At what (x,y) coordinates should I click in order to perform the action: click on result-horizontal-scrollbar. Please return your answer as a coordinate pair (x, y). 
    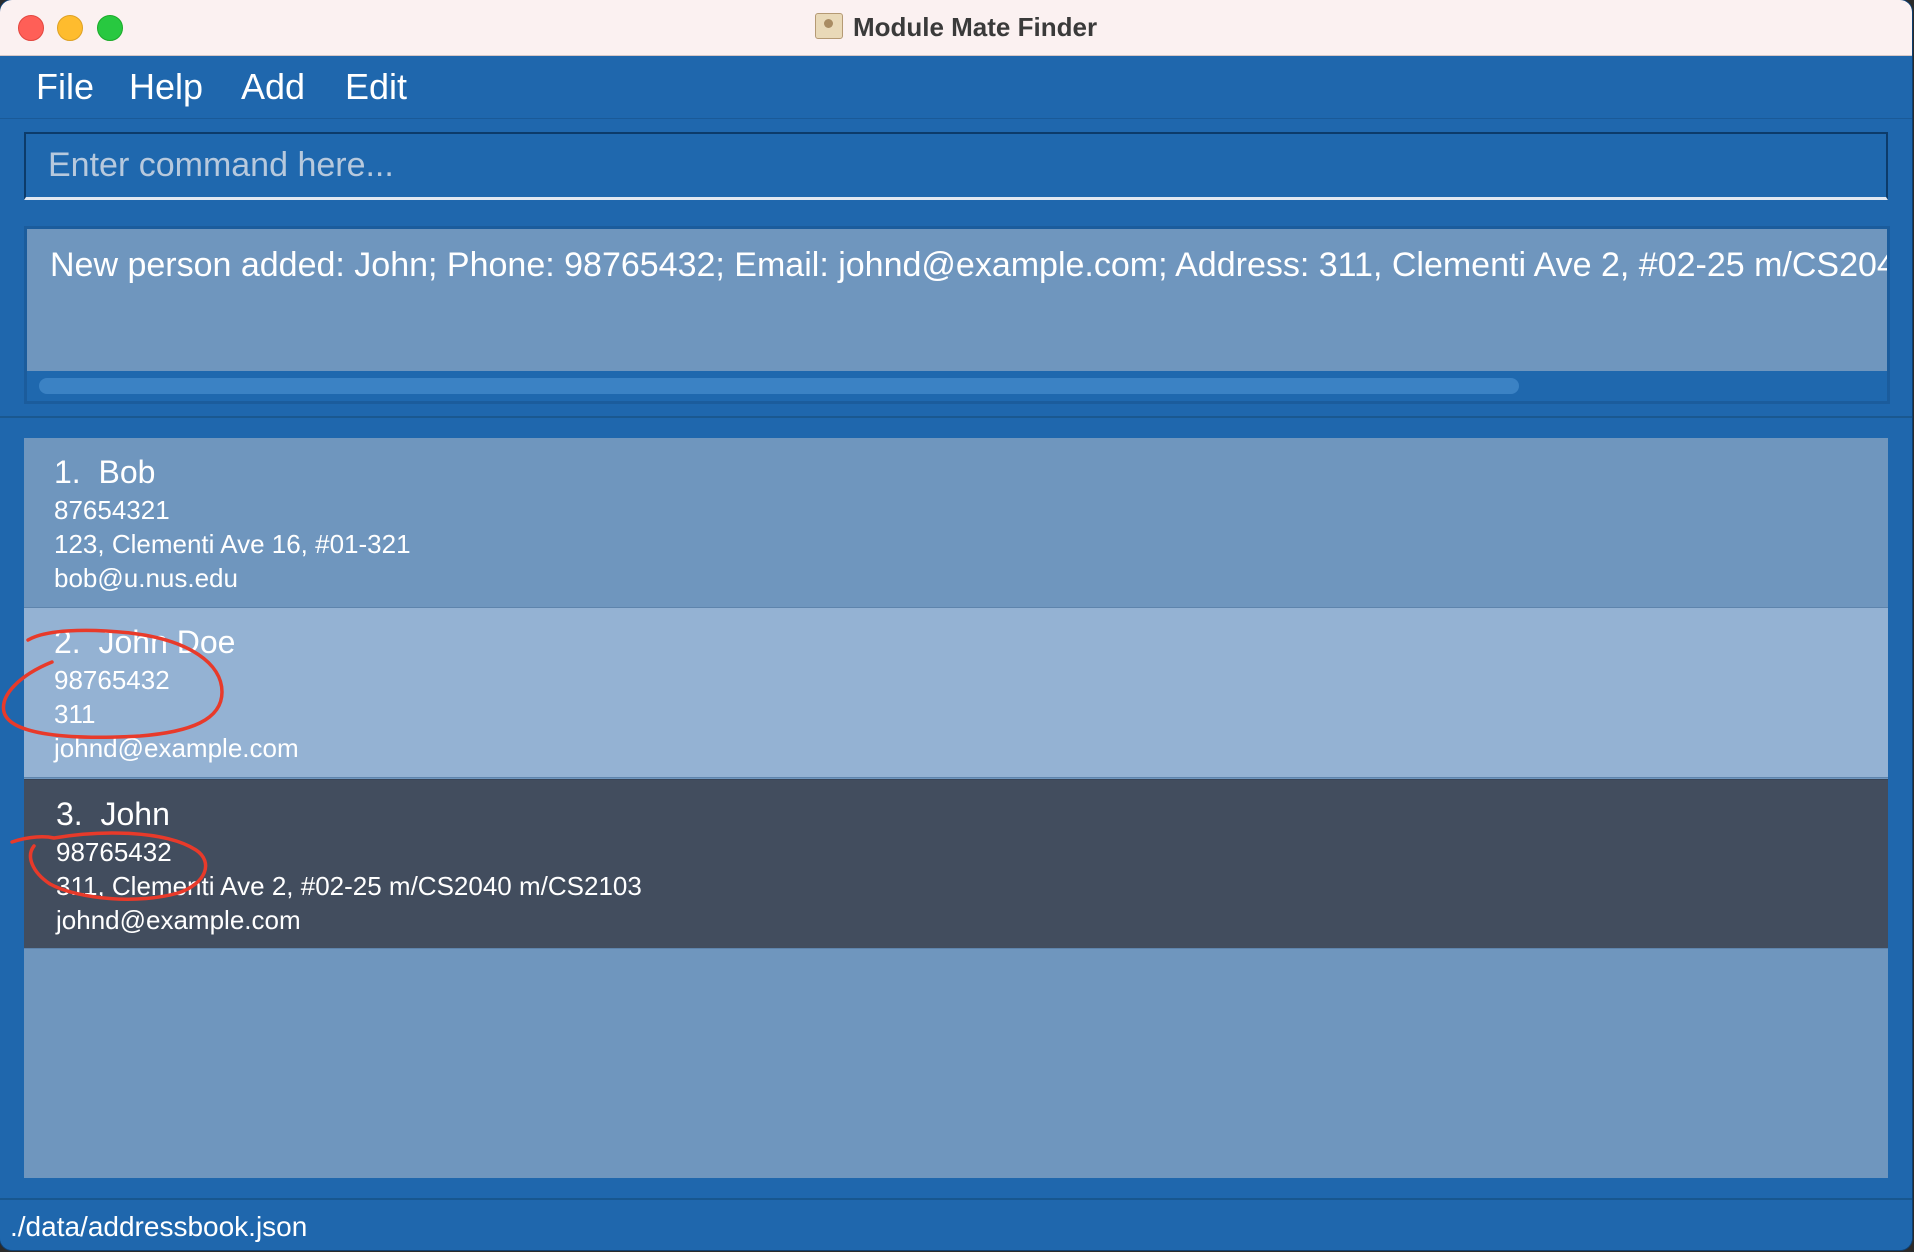
    Looking at the image, I should click on (957, 386).